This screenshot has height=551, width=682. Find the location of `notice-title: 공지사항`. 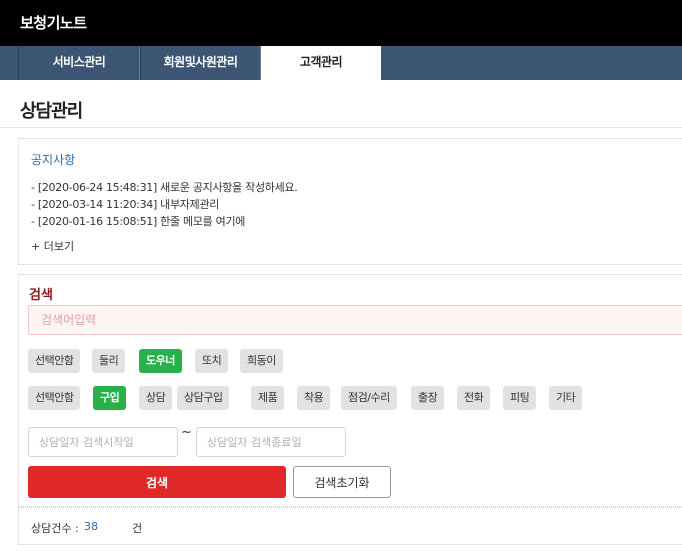

notice-title: 공지사항 is located at coordinates (53, 159).